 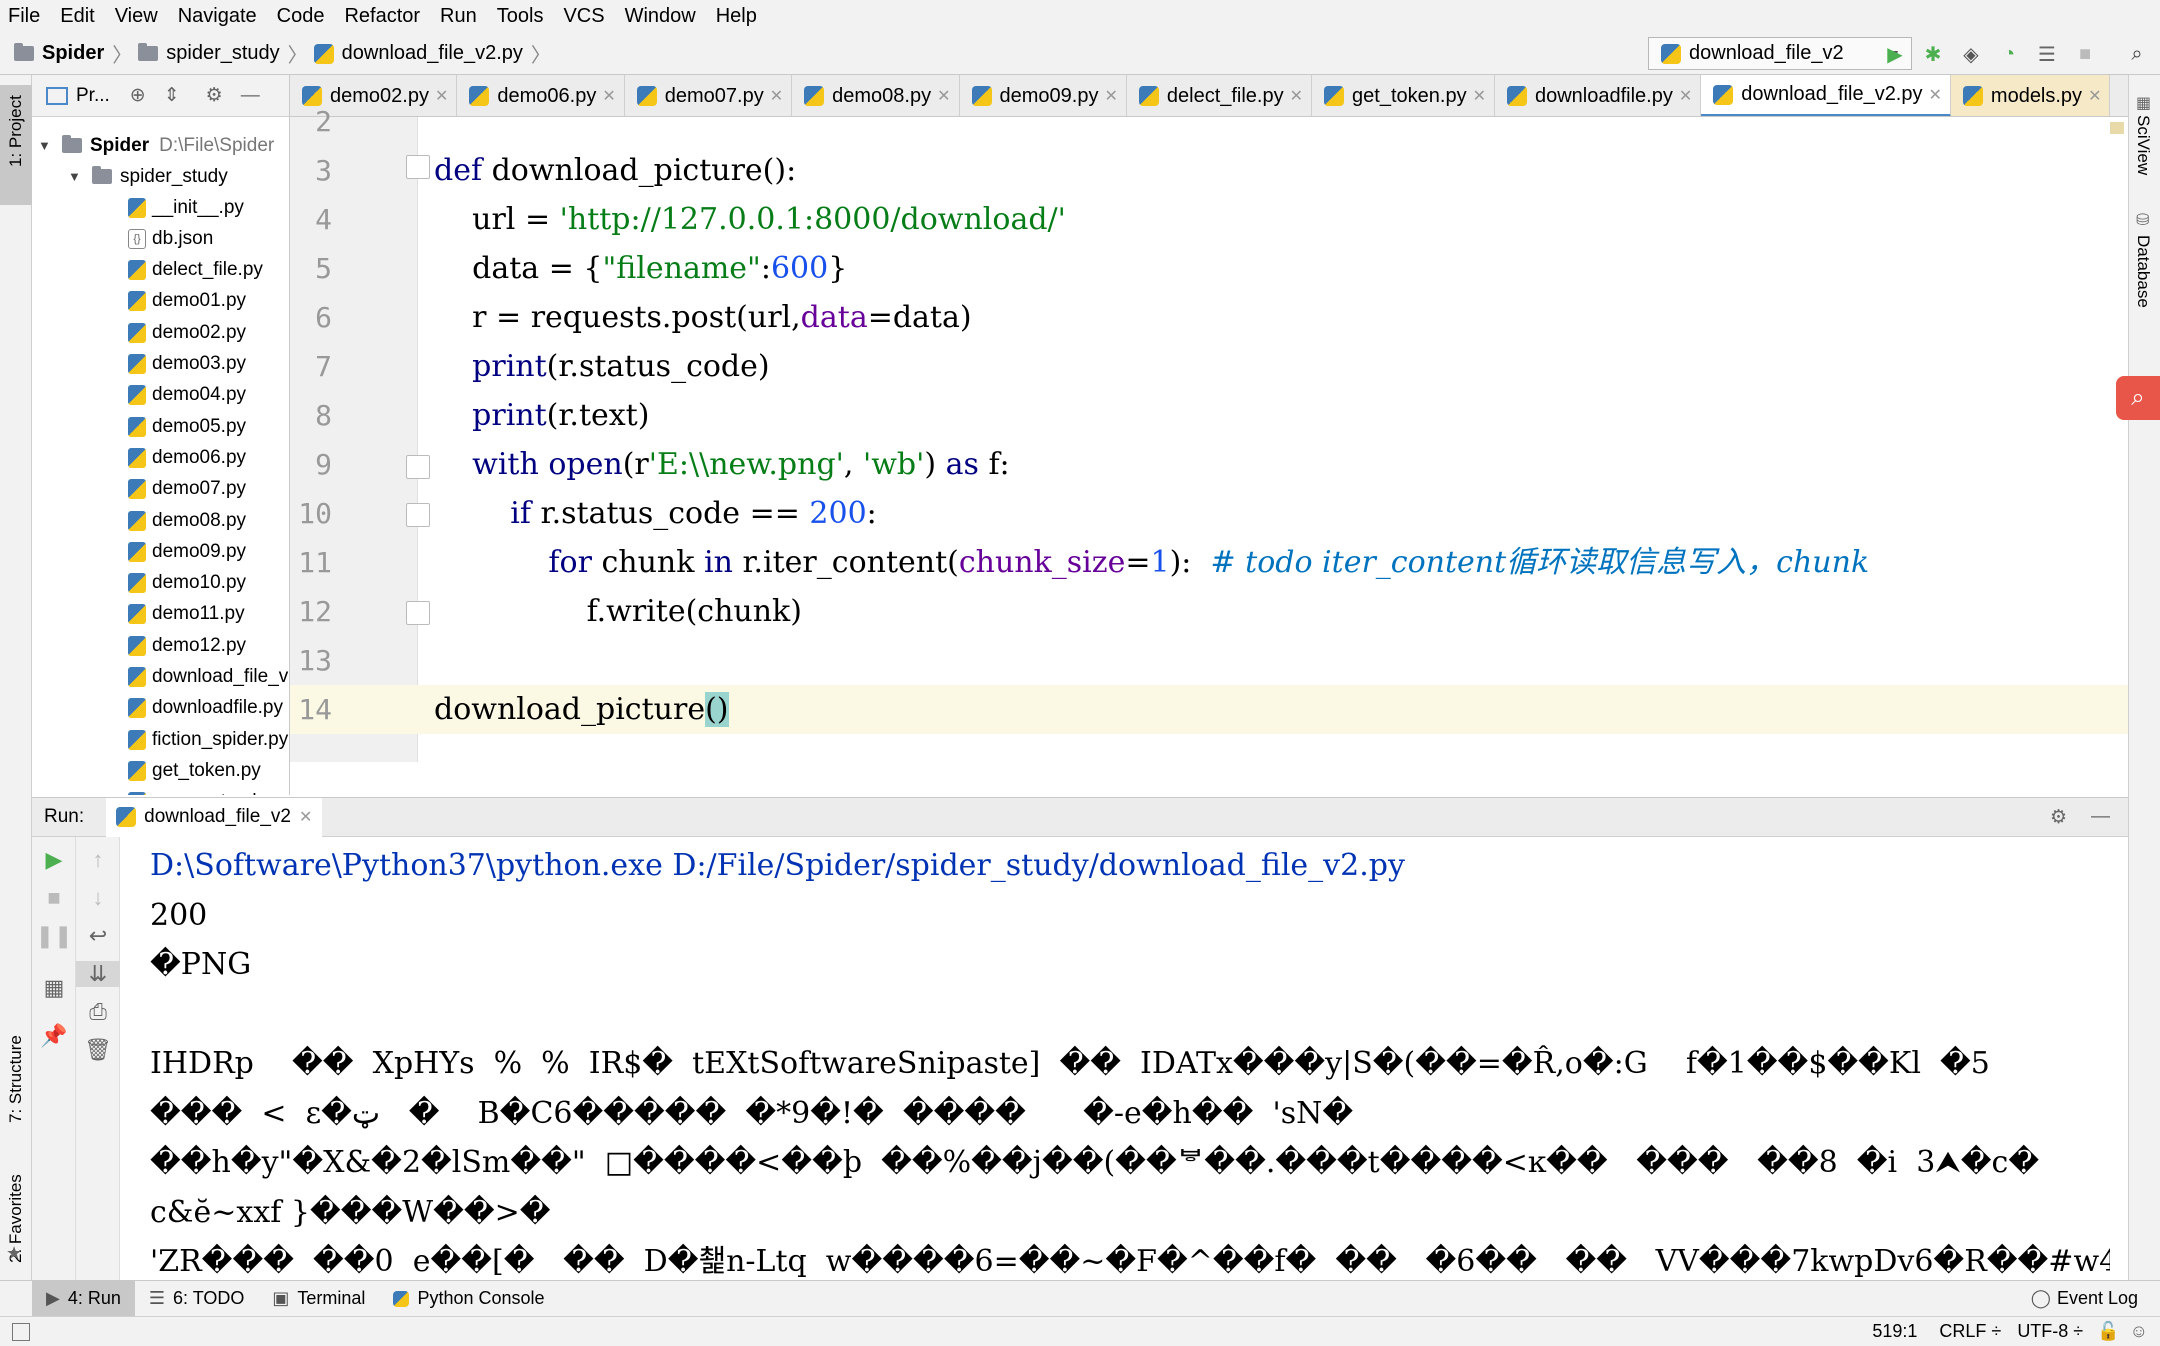 I want to click on menu-navigate: Navigate, so click(x=217, y=16).